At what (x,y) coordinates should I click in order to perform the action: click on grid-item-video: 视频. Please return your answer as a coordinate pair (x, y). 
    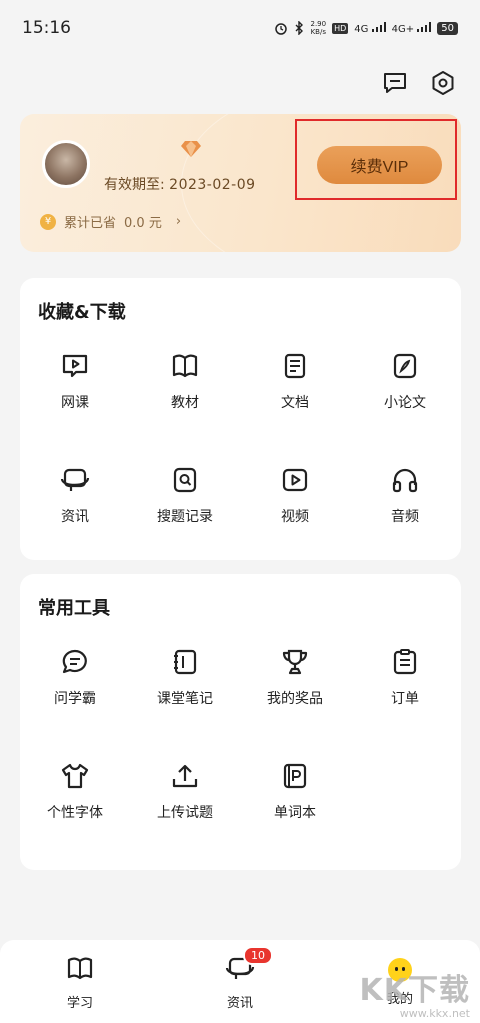
    Looking at the image, I should click on (295, 495).